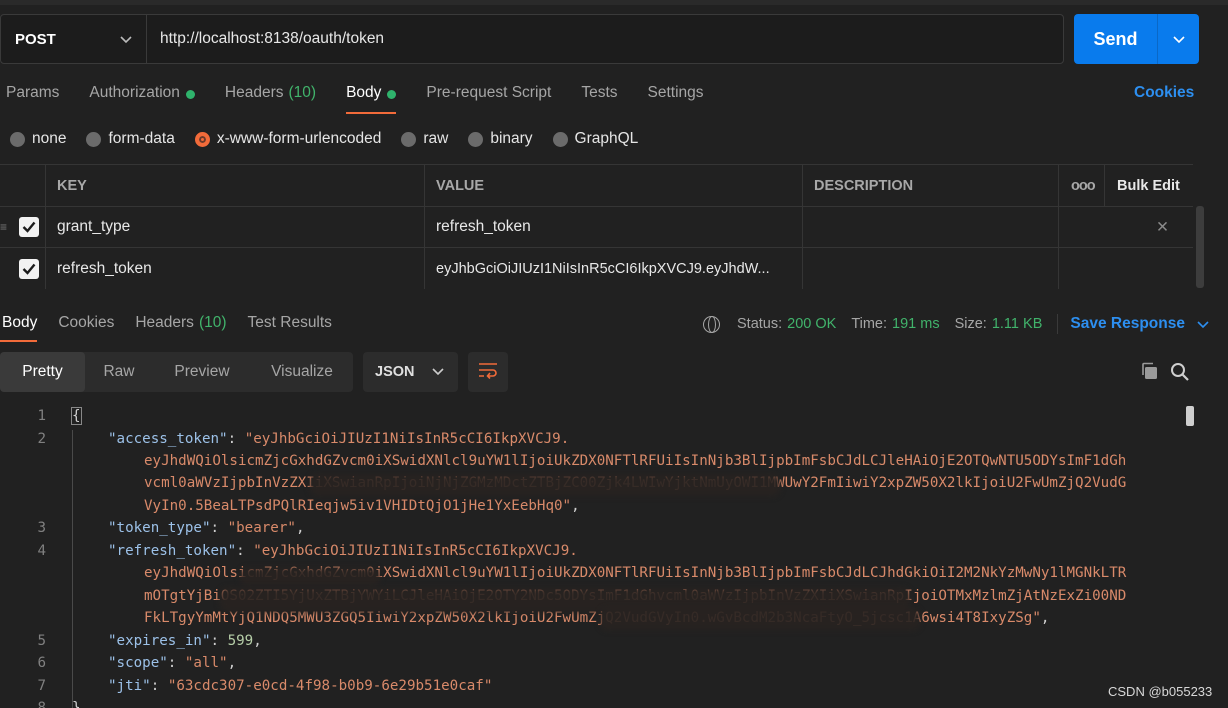 Image resolution: width=1228 pixels, height=708 pixels. I want to click on status-label: Status:, so click(760, 324).